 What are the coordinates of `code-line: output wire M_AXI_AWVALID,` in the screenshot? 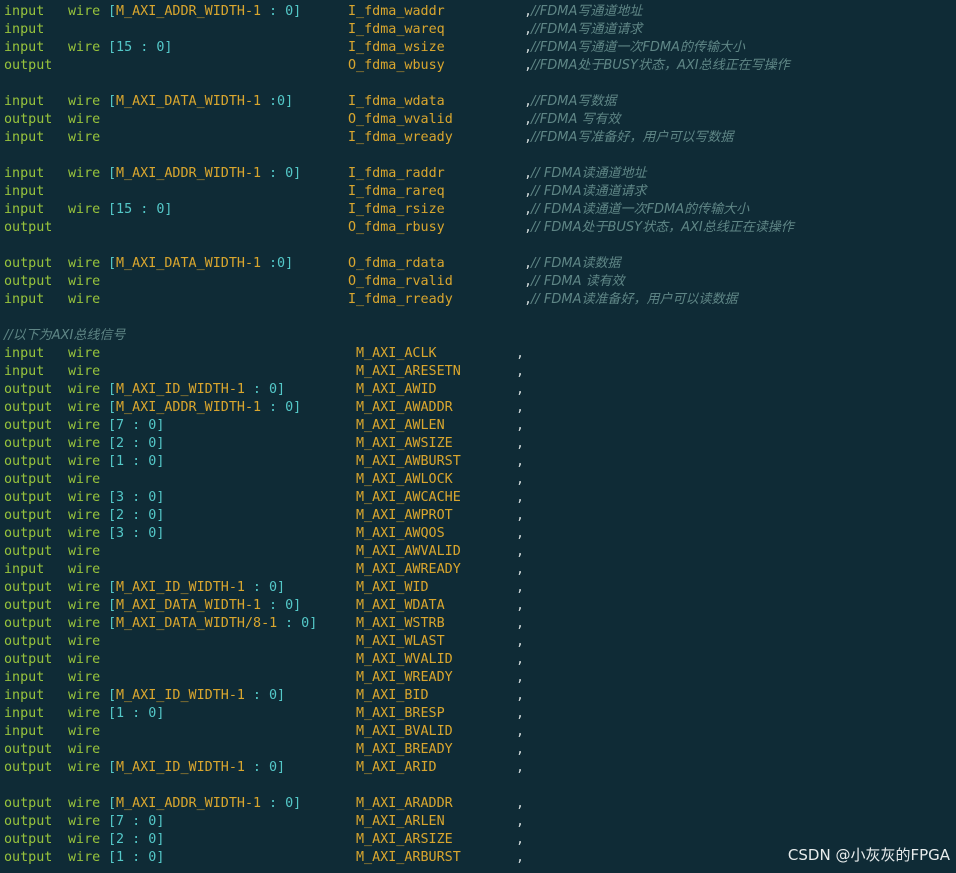 It's located at (480, 552).